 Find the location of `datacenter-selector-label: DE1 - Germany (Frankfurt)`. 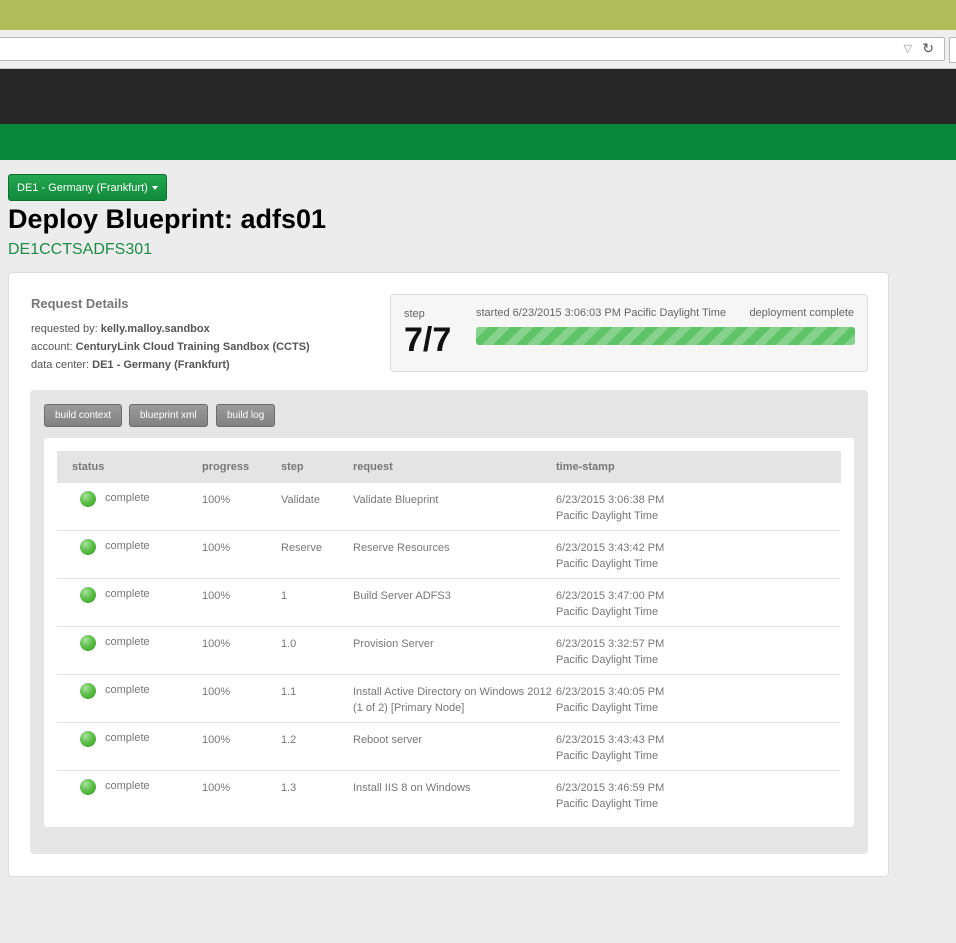

datacenter-selector-label: DE1 - Germany (Frankfurt) is located at coordinates (82, 188).